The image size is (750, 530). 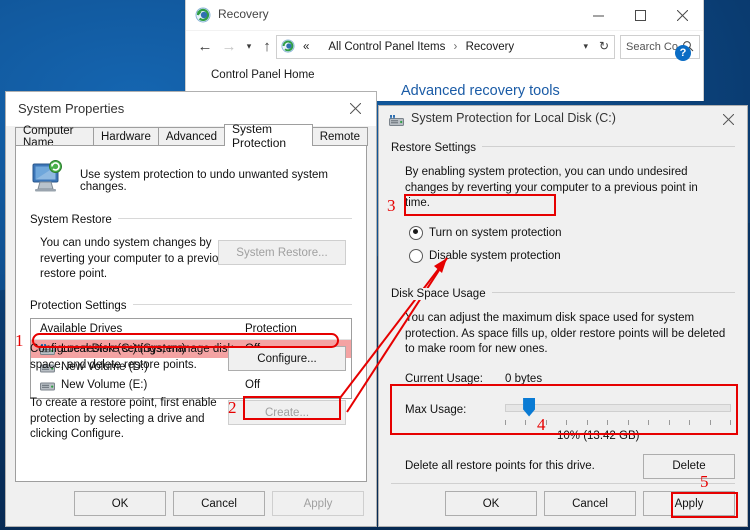 What do you see at coordinates (689, 466) in the screenshot?
I see `delete-button: Delete` at bounding box center [689, 466].